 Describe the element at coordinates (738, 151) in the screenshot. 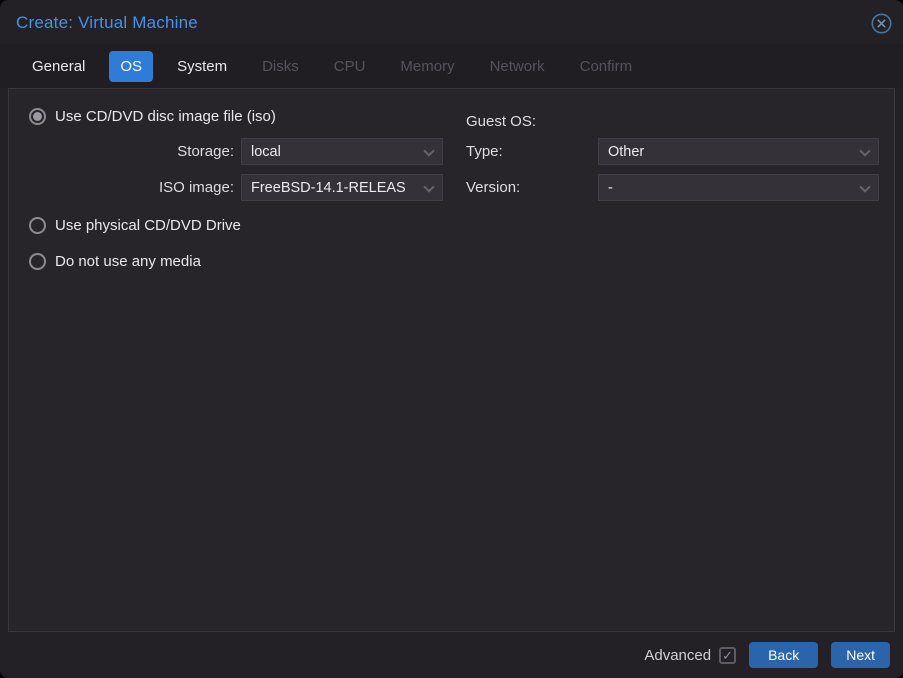

I see `type-select: Other` at that location.